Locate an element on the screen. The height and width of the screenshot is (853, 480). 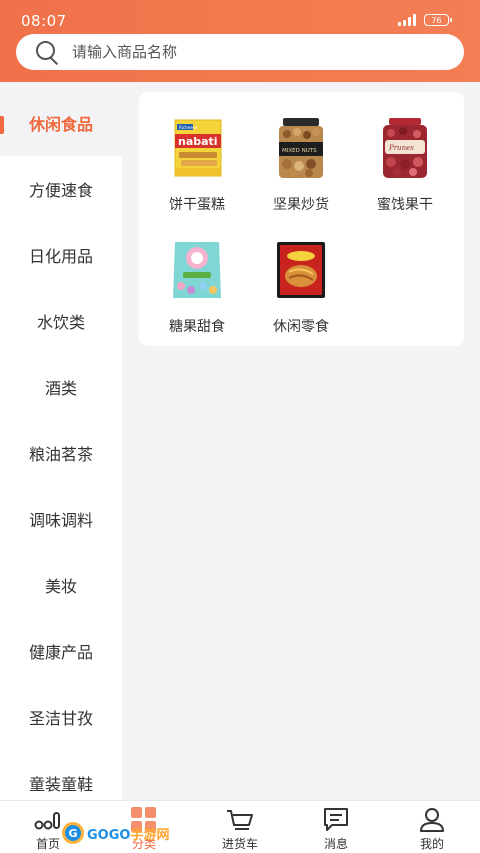
sidebar-item-health: 健康产品 is located at coordinates (61, 651).